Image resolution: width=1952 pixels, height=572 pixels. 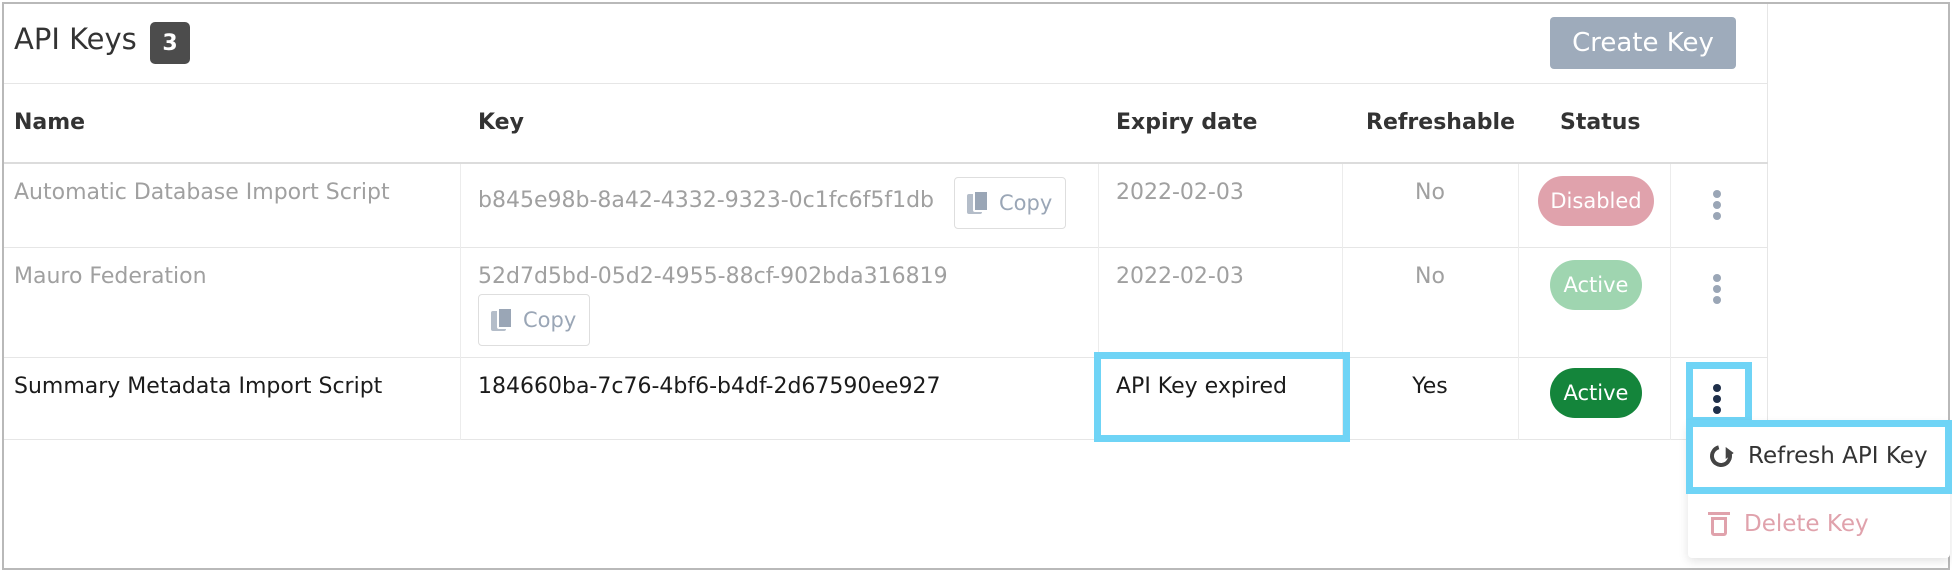 What do you see at coordinates (1806, 524) in the screenshot?
I see `menu-item-label: Delete Key` at bounding box center [1806, 524].